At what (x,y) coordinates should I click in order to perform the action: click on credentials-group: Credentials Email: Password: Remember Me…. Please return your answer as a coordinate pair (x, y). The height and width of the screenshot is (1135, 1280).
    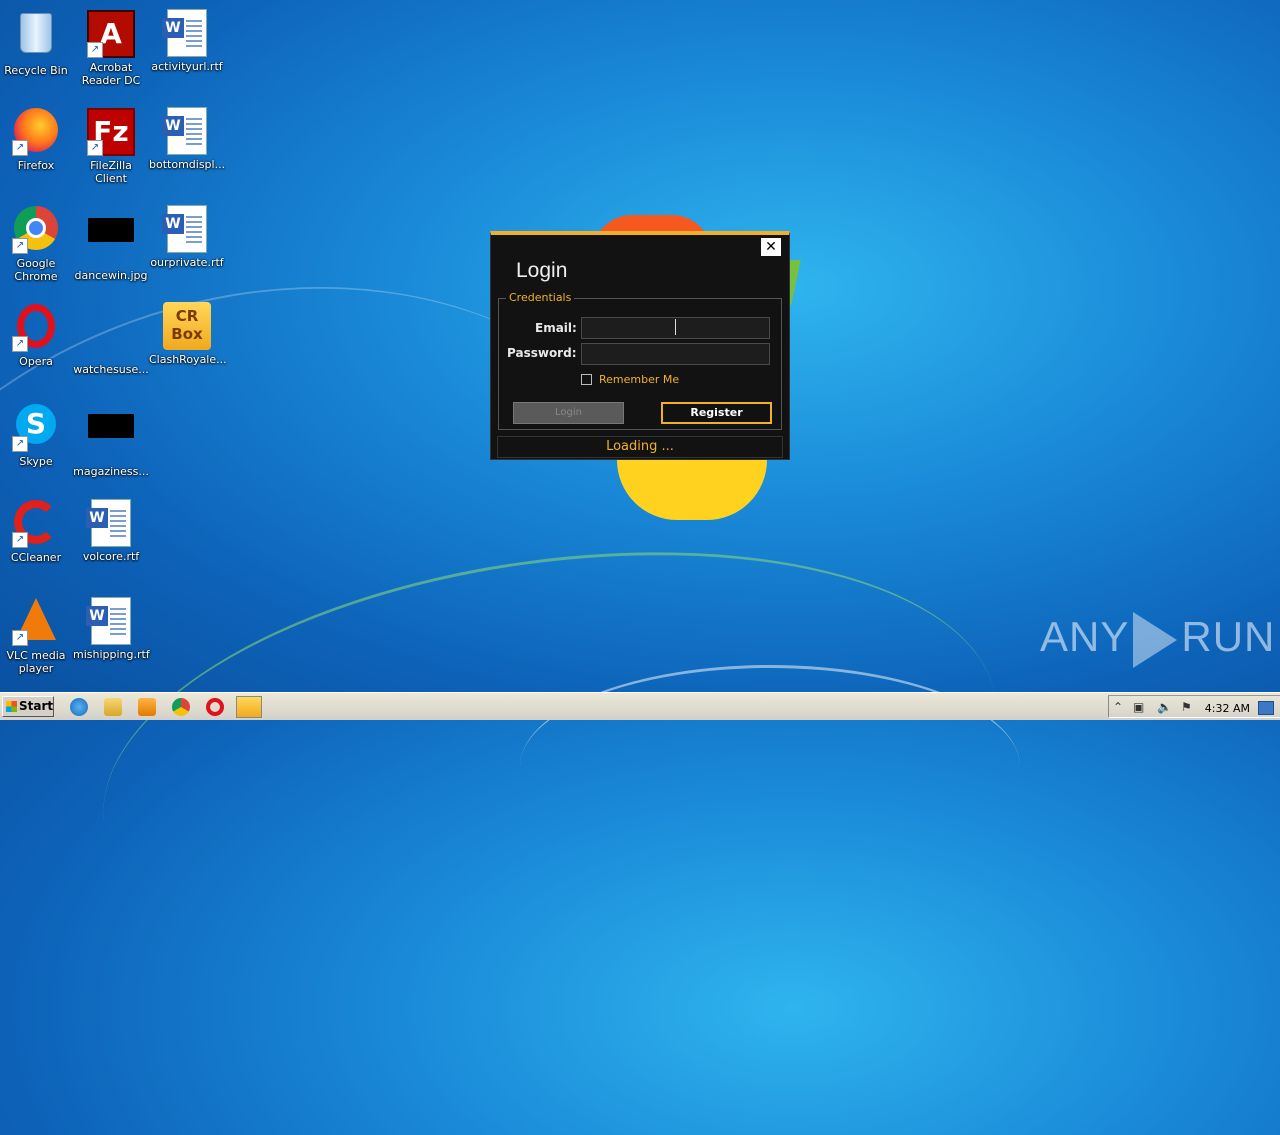
    Looking at the image, I should click on (640, 360).